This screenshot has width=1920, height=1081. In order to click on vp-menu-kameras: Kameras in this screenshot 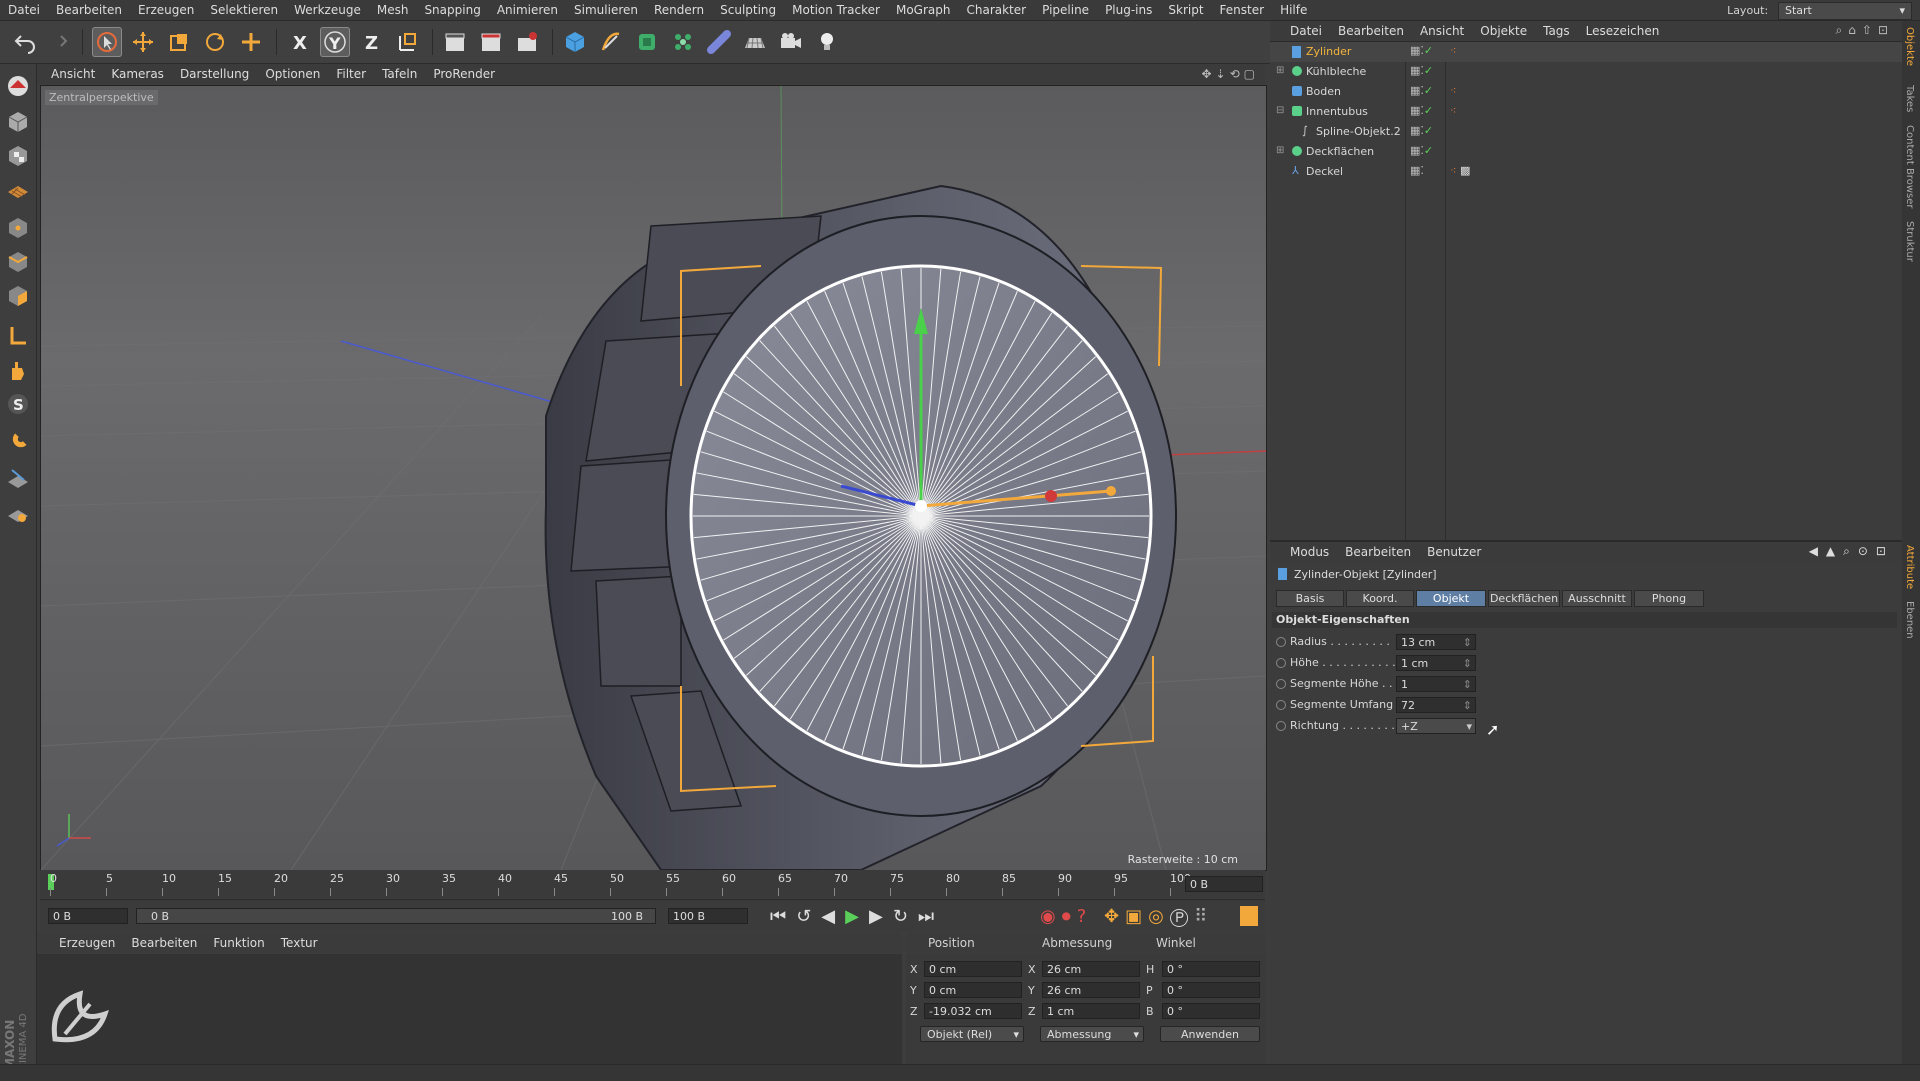, I will do `click(137, 74)`.